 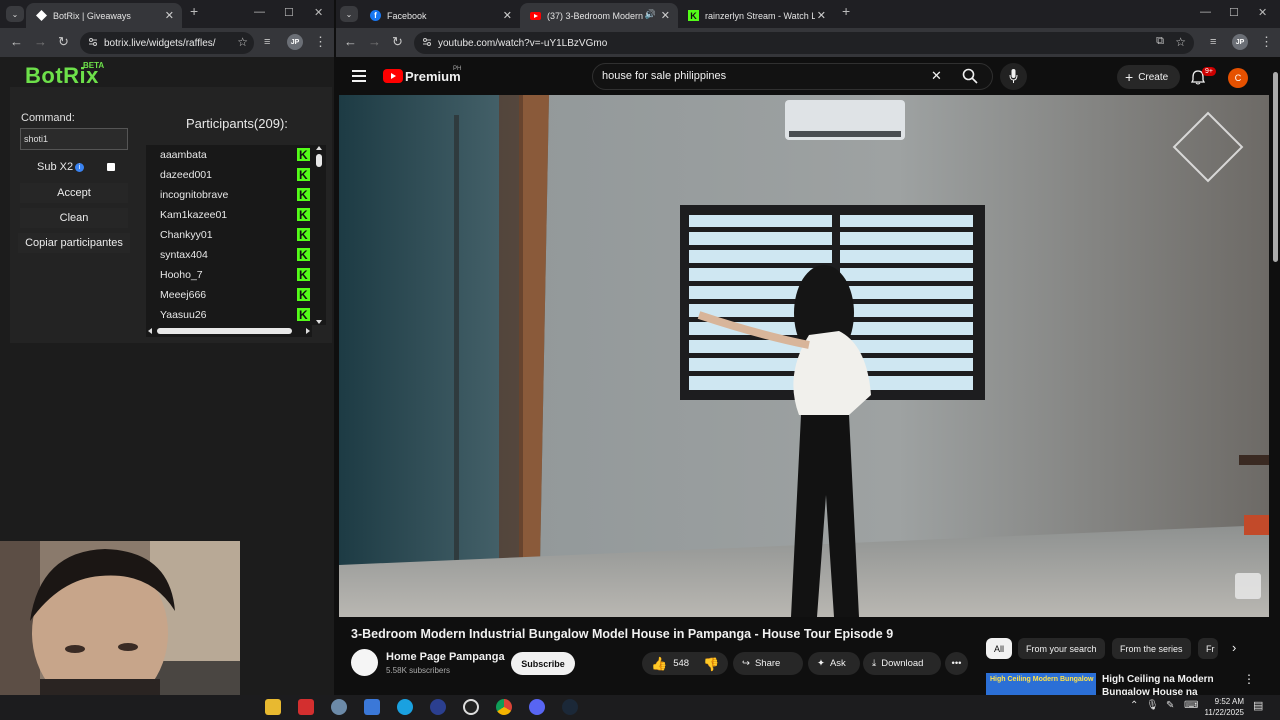 I want to click on tray-chevron-icon: ⌃, so click(x=1134, y=705).